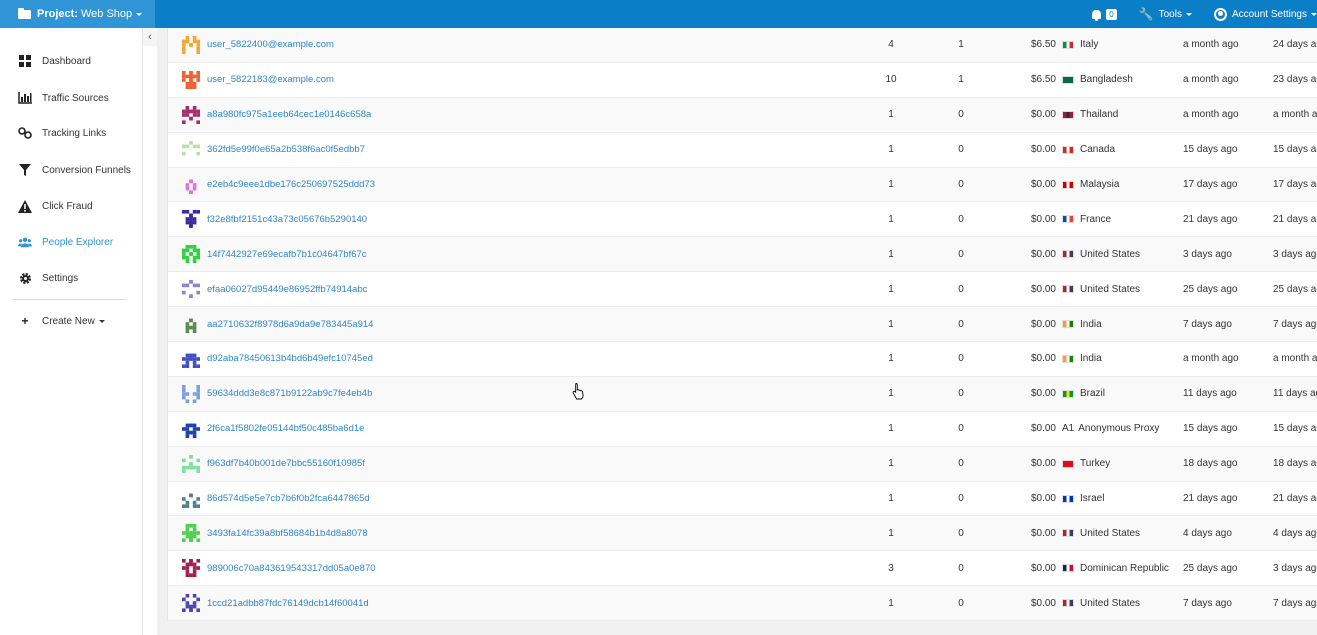 This screenshot has height=635, width=1317. I want to click on sidebar-item-click-fraud: Click Fraud, so click(71, 206).